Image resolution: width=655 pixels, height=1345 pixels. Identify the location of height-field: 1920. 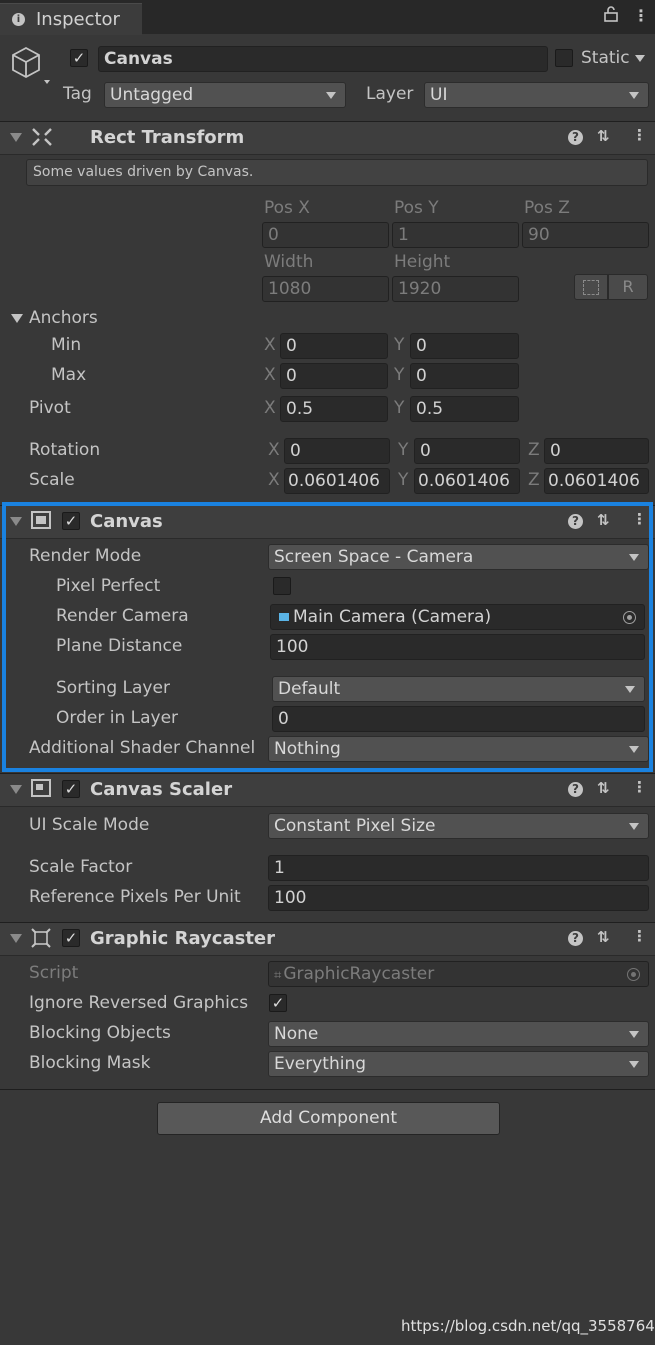
(455, 289).